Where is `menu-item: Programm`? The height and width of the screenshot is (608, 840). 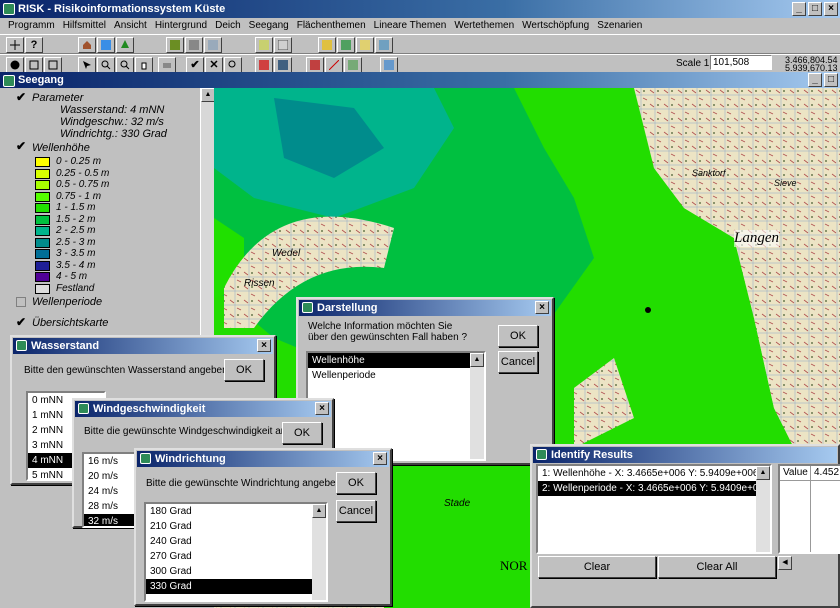 menu-item: Programm is located at coordinates (31, 26).